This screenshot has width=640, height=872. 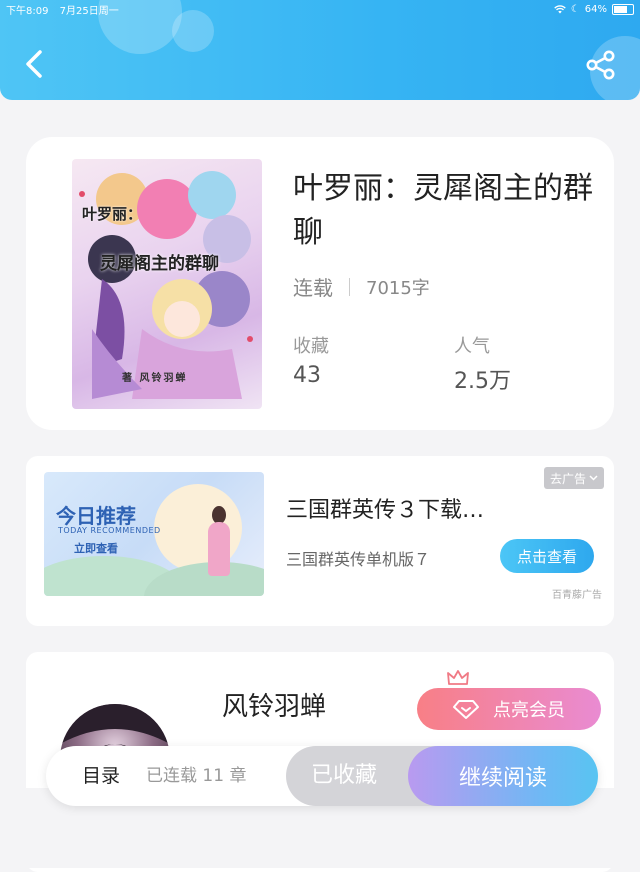 I want to click on book-title: 叶罗丽：灵犀阁主的群聊, so click(x=443, y=210).